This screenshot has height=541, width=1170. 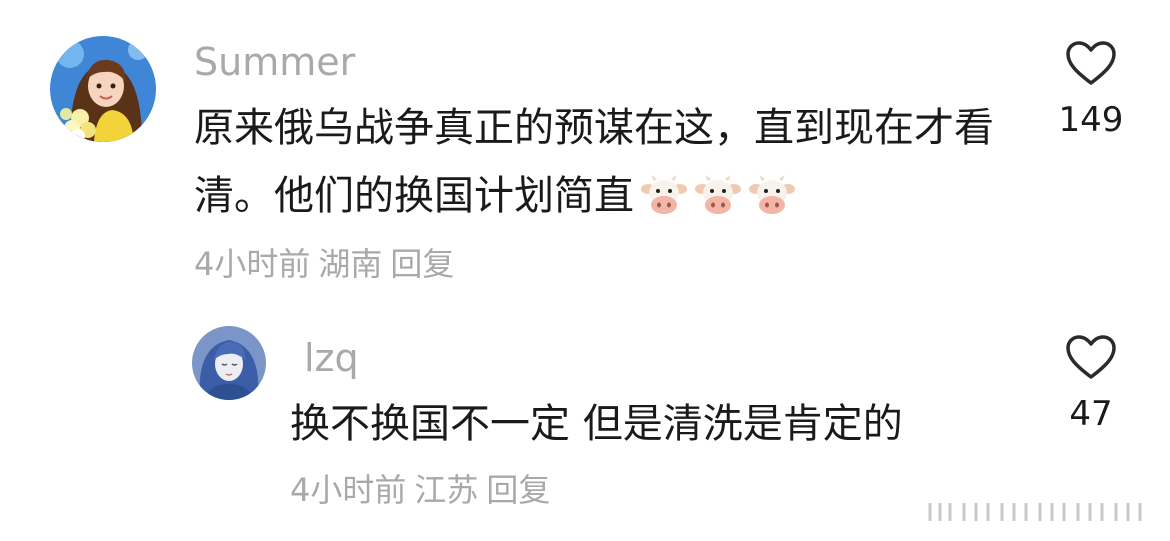 I want to click on comment-text: 换不换国不一定 但是清洗是肯定的, so click(x=660, y=424).